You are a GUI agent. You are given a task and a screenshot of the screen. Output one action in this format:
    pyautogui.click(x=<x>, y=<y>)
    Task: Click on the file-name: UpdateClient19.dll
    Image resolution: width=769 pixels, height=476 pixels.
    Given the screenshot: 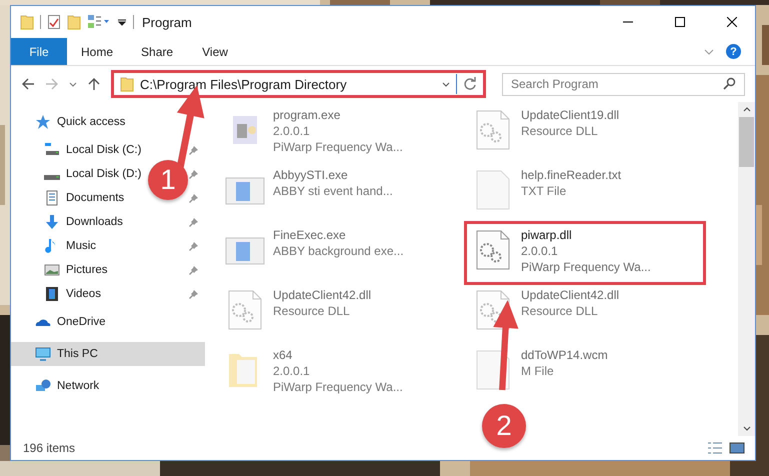 What is the action you would take?
    pyautogui.click(x=570, y=115)
    